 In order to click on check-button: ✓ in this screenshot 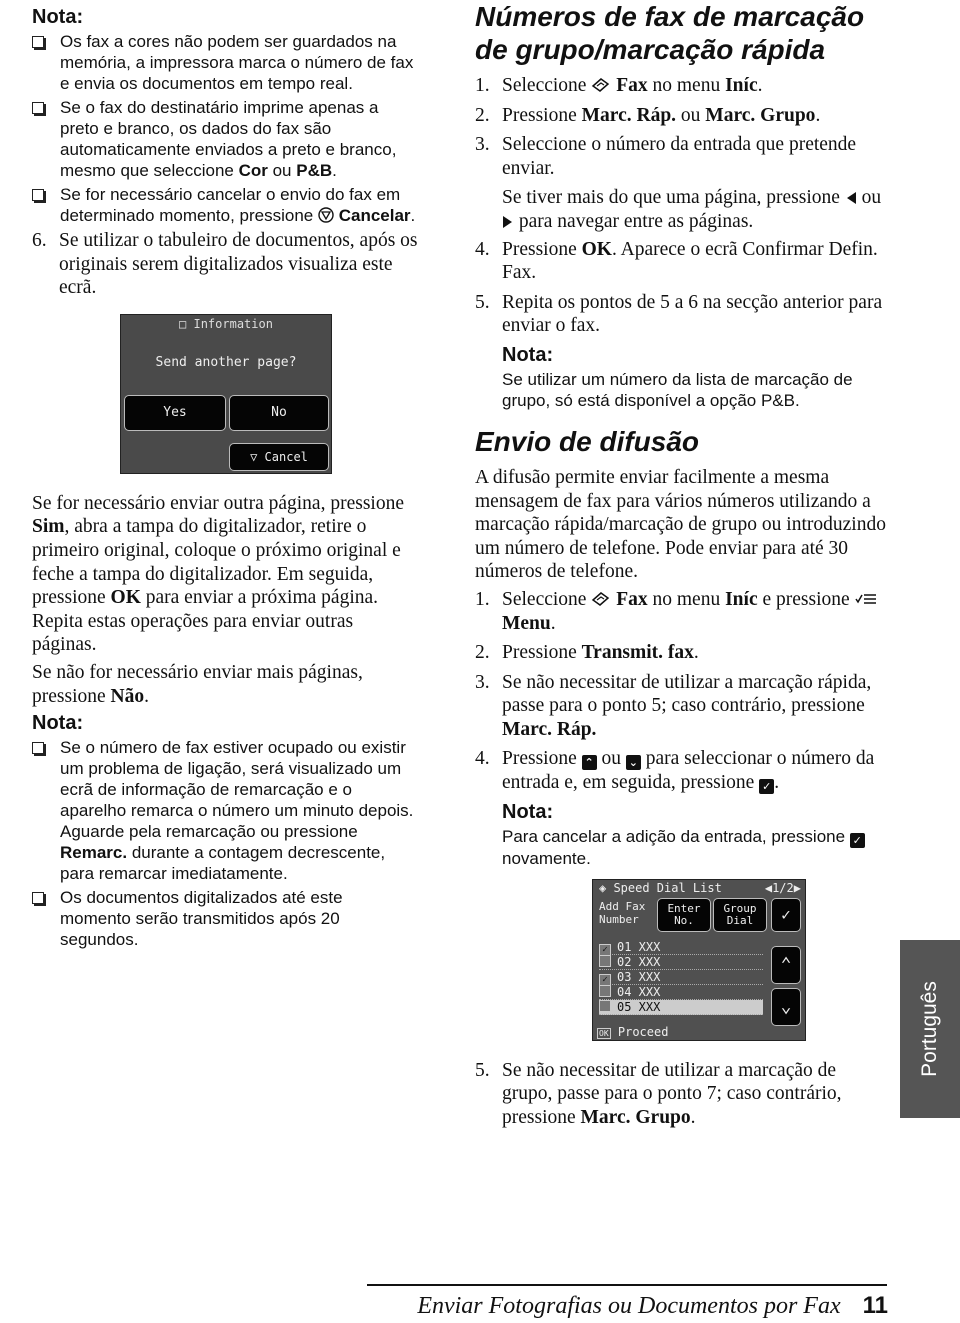, I will do `click(786, 914)`.